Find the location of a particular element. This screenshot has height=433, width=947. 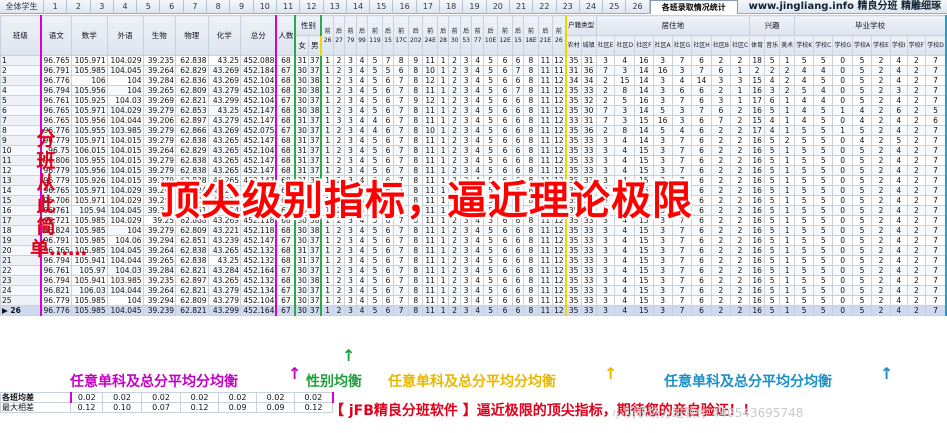

score-cell: 104.015 is located at coordinates (125, 170).